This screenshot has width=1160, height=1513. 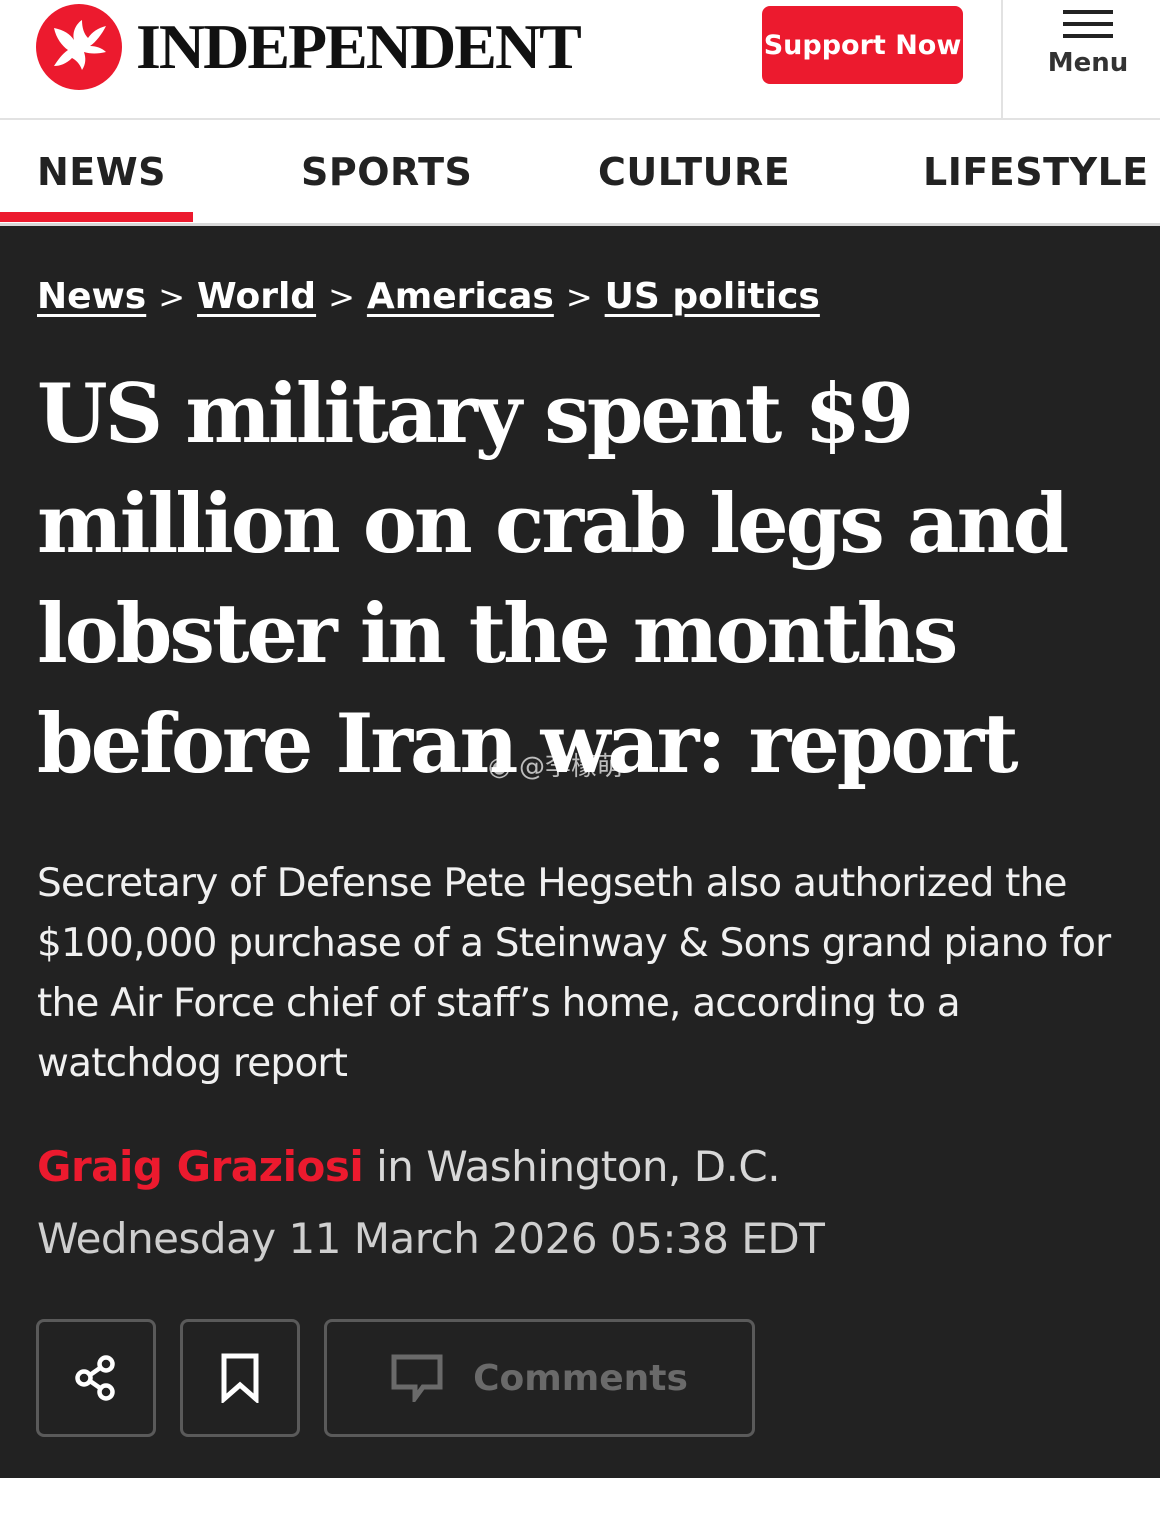 I want to click on section-nav: NEWS SPORTS CULTURE LIFESTYLE, so click(x=580, y=173).